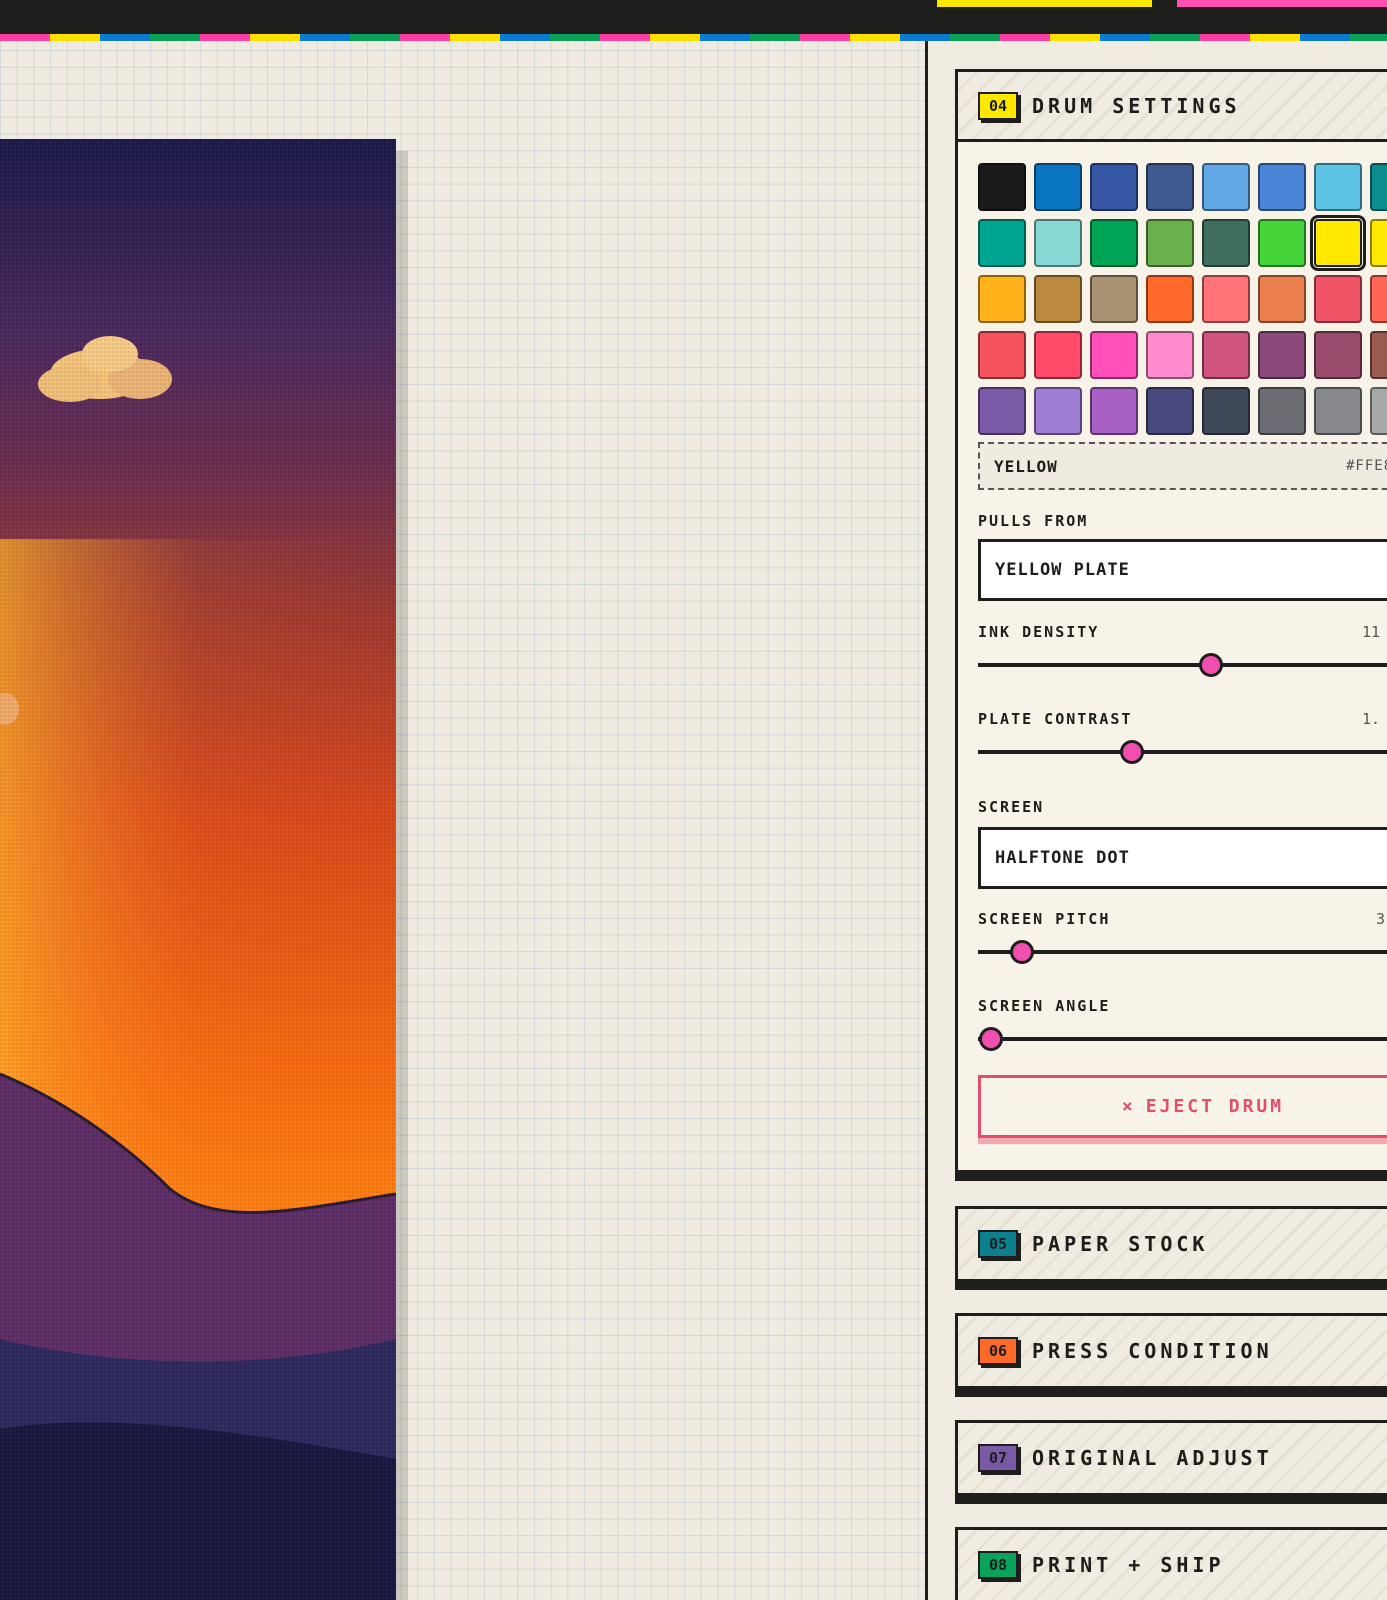  I want to click on section-number-badge: 07, so click(998, 1458).